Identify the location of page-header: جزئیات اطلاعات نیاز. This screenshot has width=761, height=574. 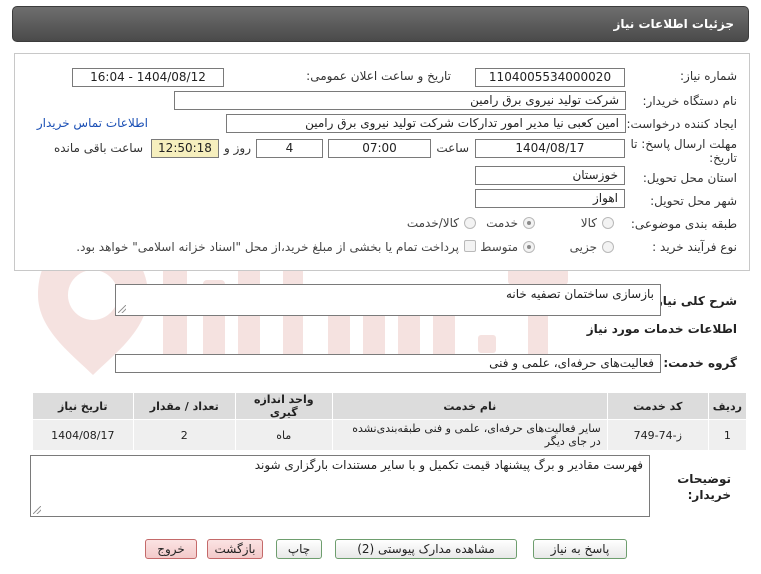
(380, 24).